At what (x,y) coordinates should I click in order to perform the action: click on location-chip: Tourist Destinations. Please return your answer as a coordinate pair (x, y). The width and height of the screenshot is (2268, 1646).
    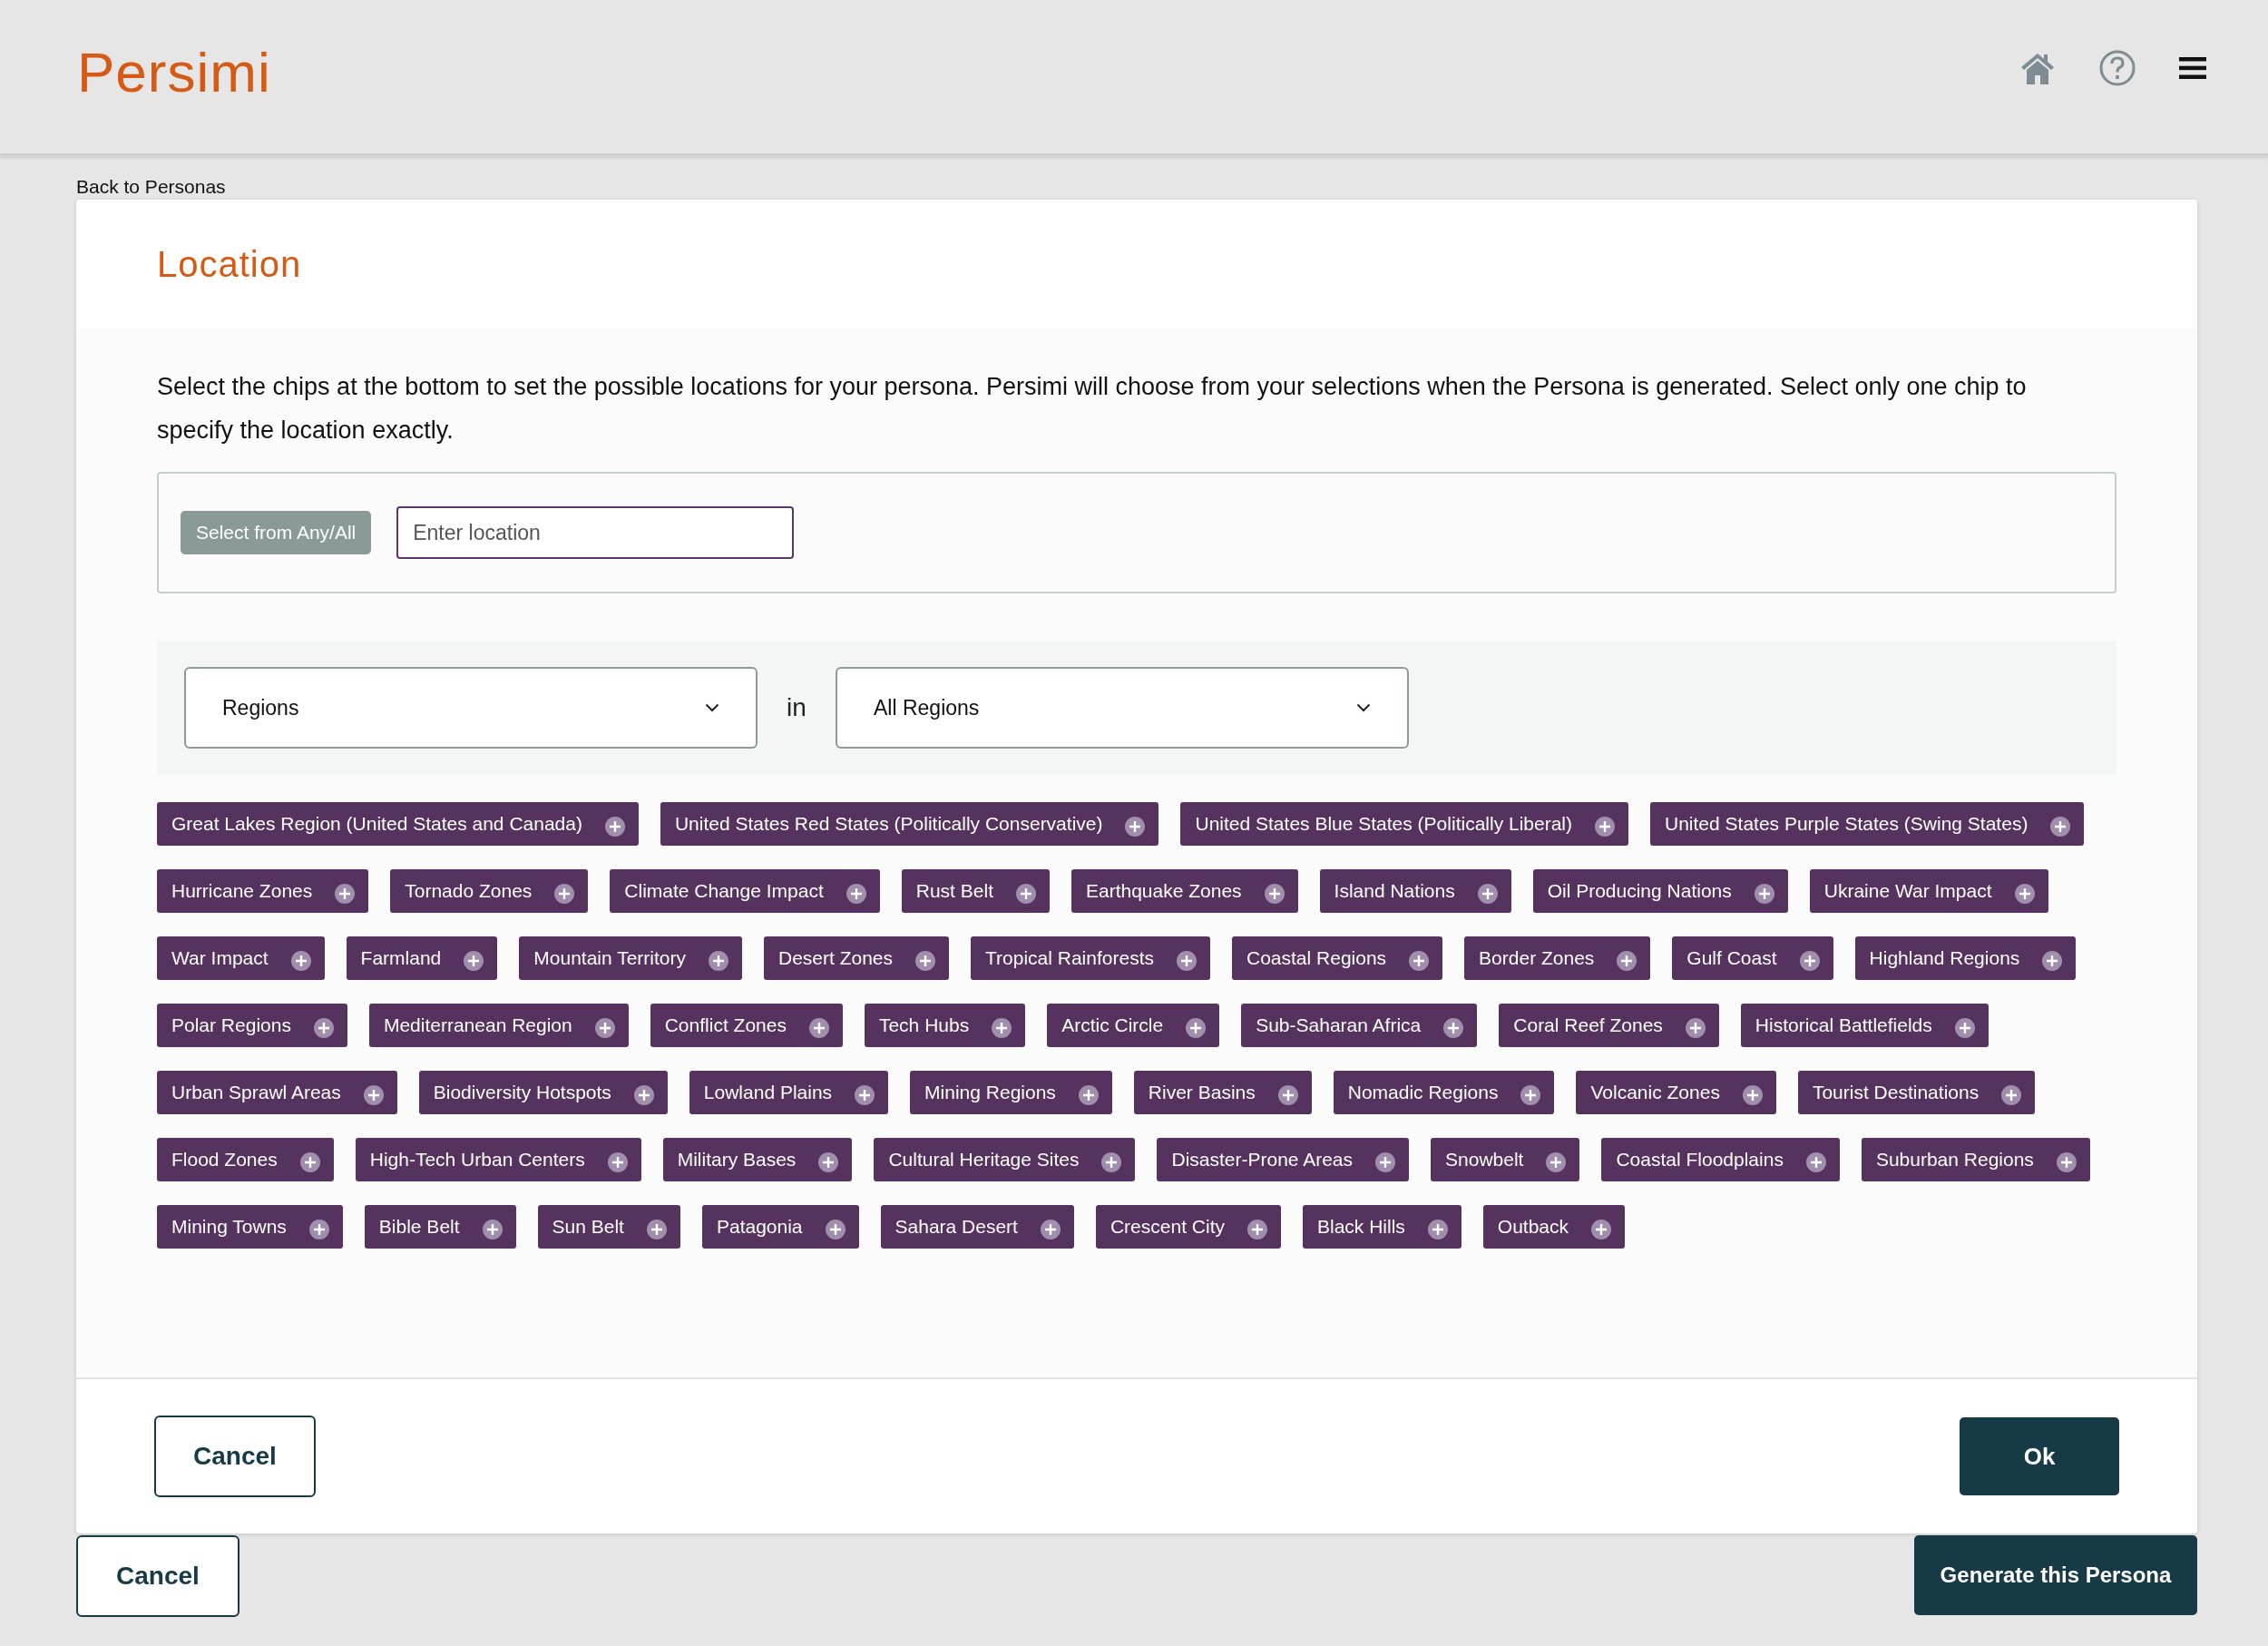
    Looking at the image, I should click on (1917, 1092).